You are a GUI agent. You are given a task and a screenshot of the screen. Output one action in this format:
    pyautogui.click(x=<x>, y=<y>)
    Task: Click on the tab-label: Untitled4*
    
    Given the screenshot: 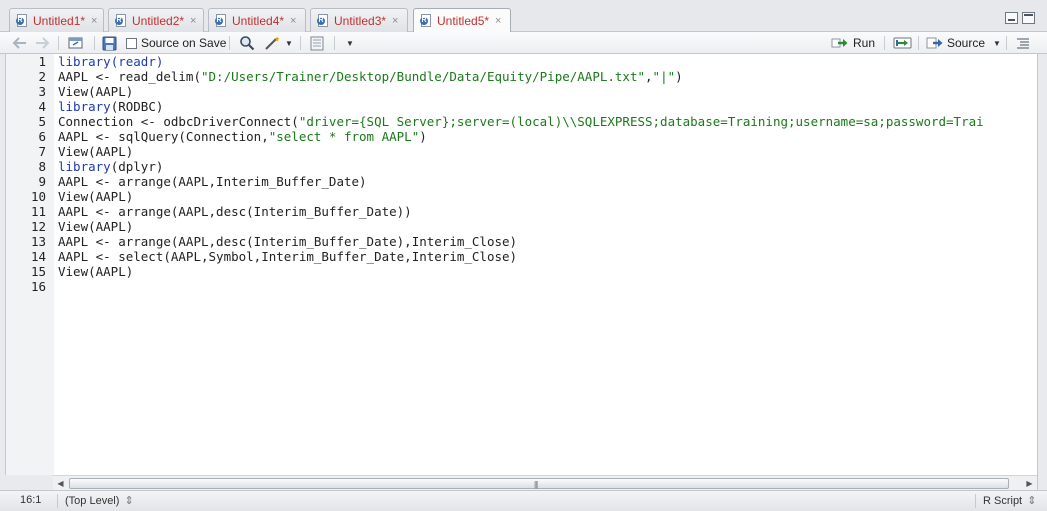 What is the action you would take?
    pyautogui.click(x=258, y=20)
    